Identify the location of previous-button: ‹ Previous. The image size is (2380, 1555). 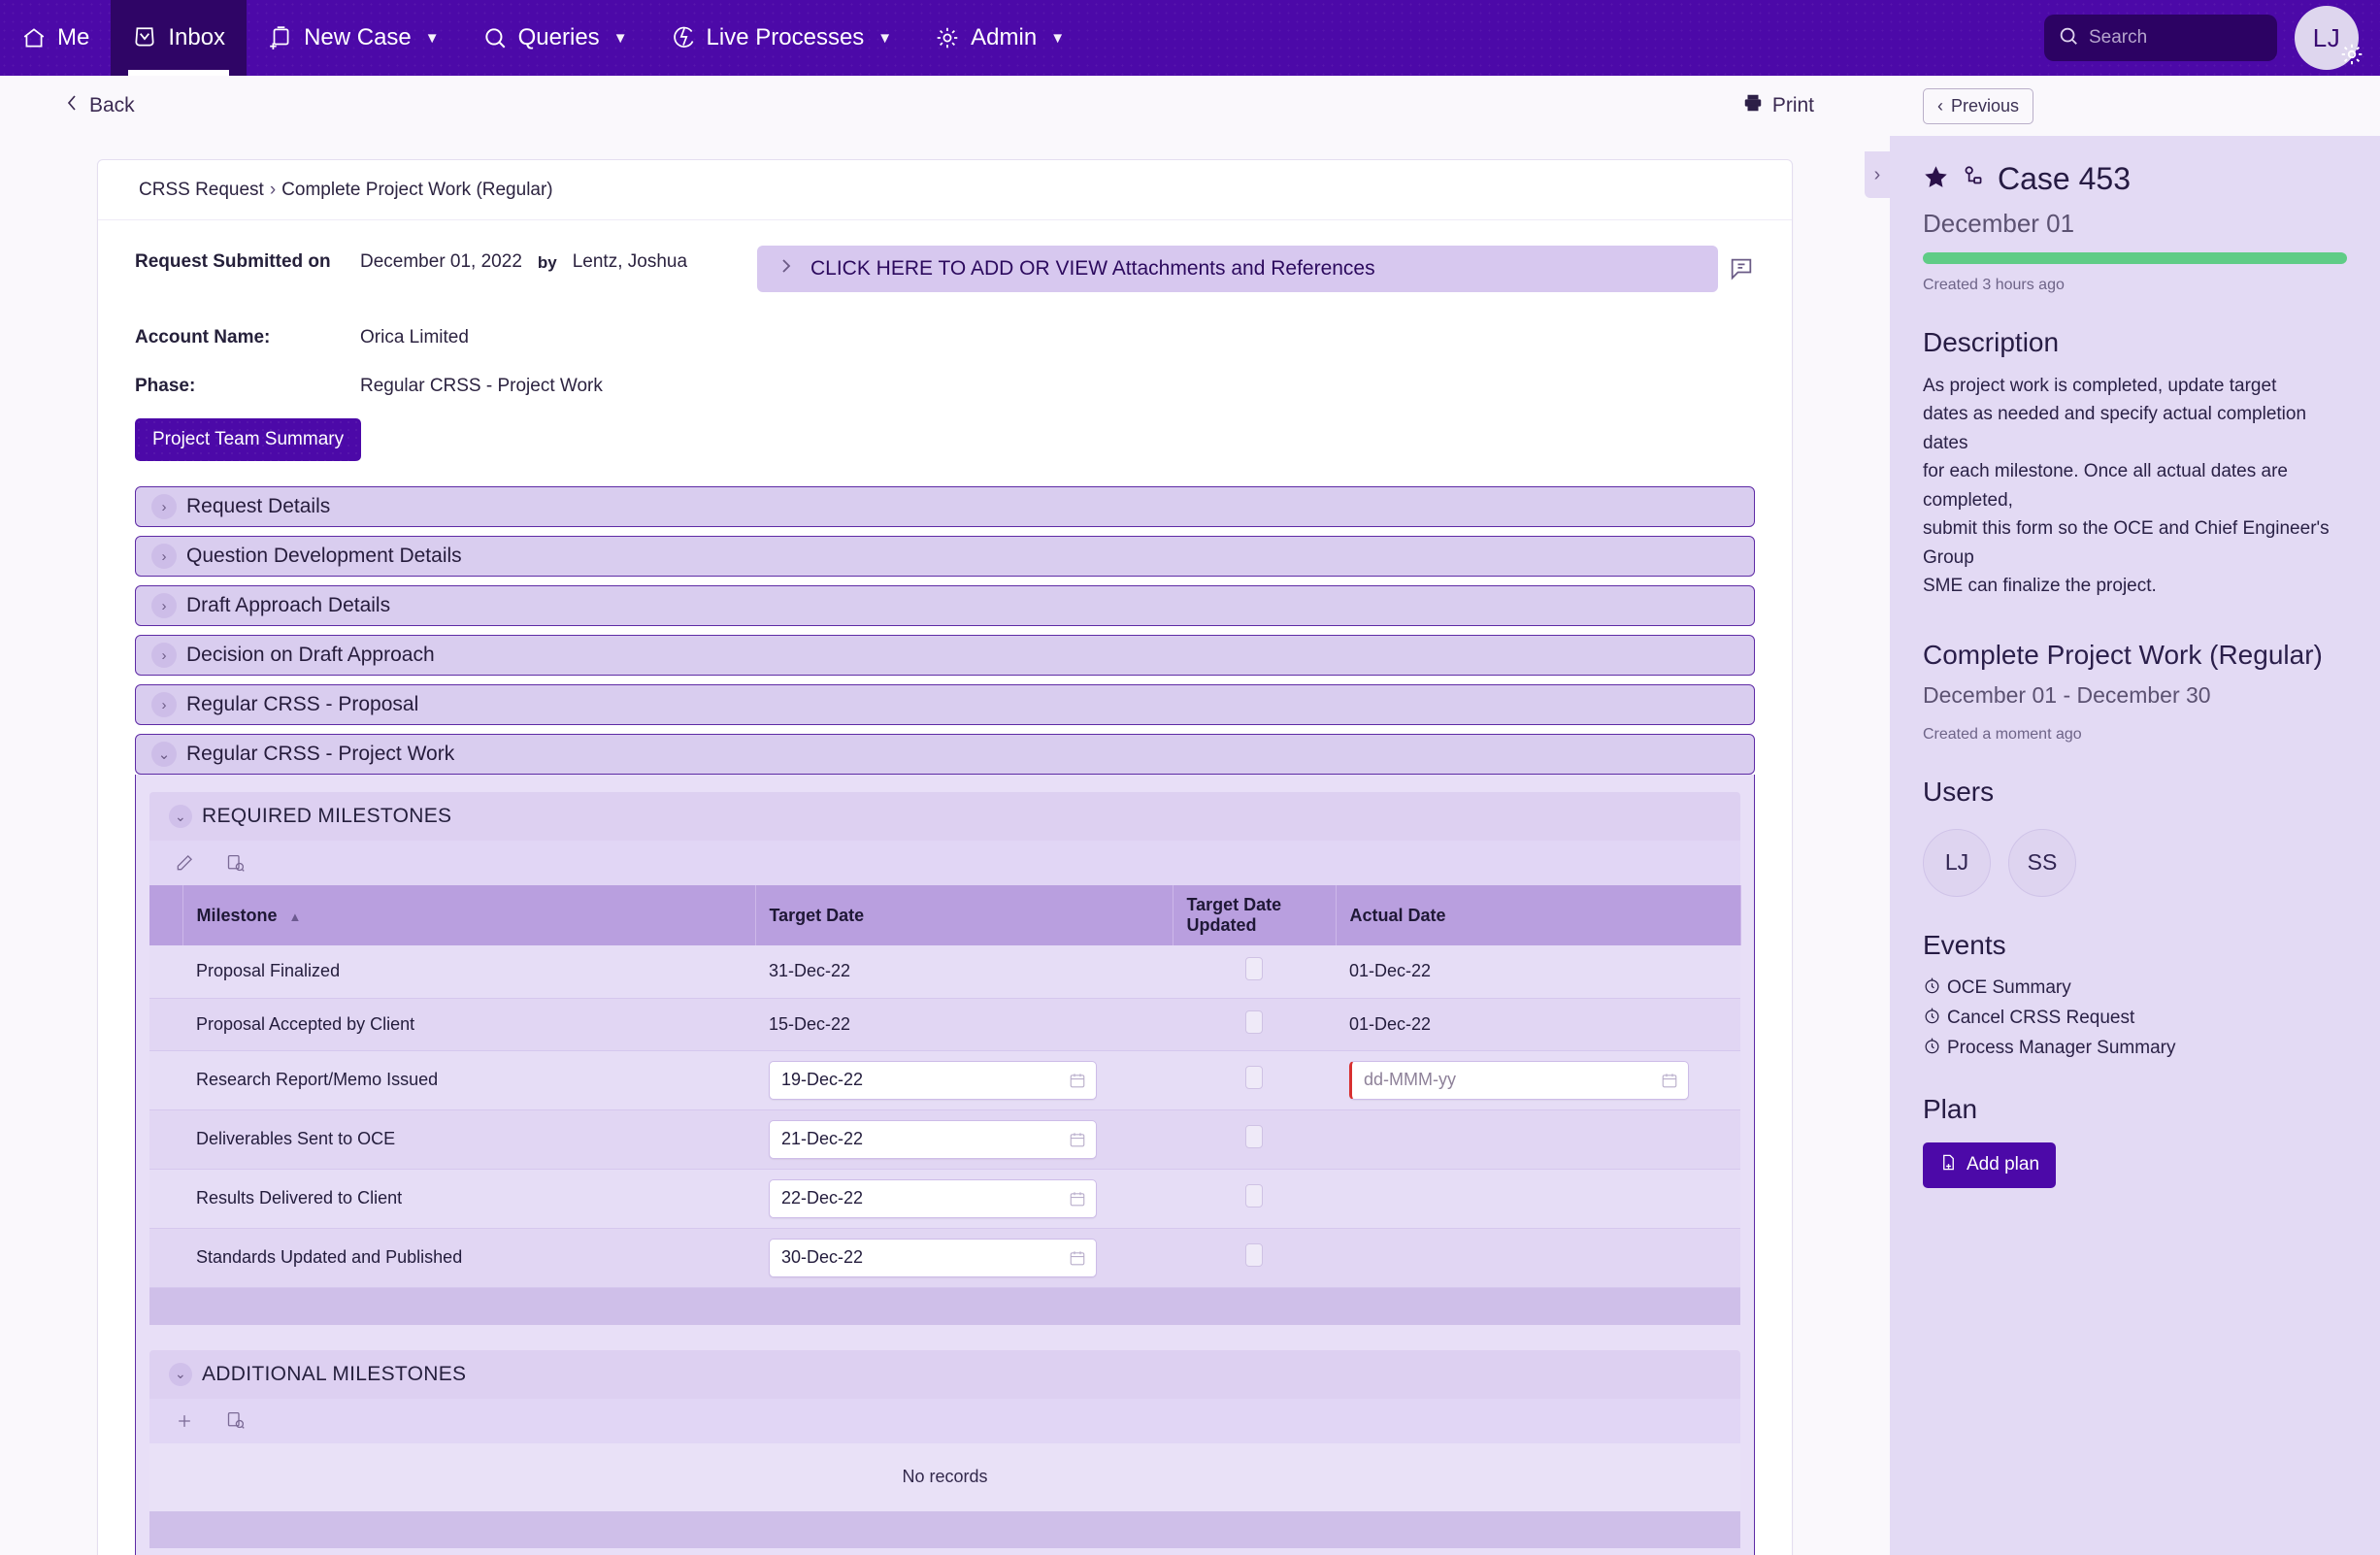
(1978, 105).